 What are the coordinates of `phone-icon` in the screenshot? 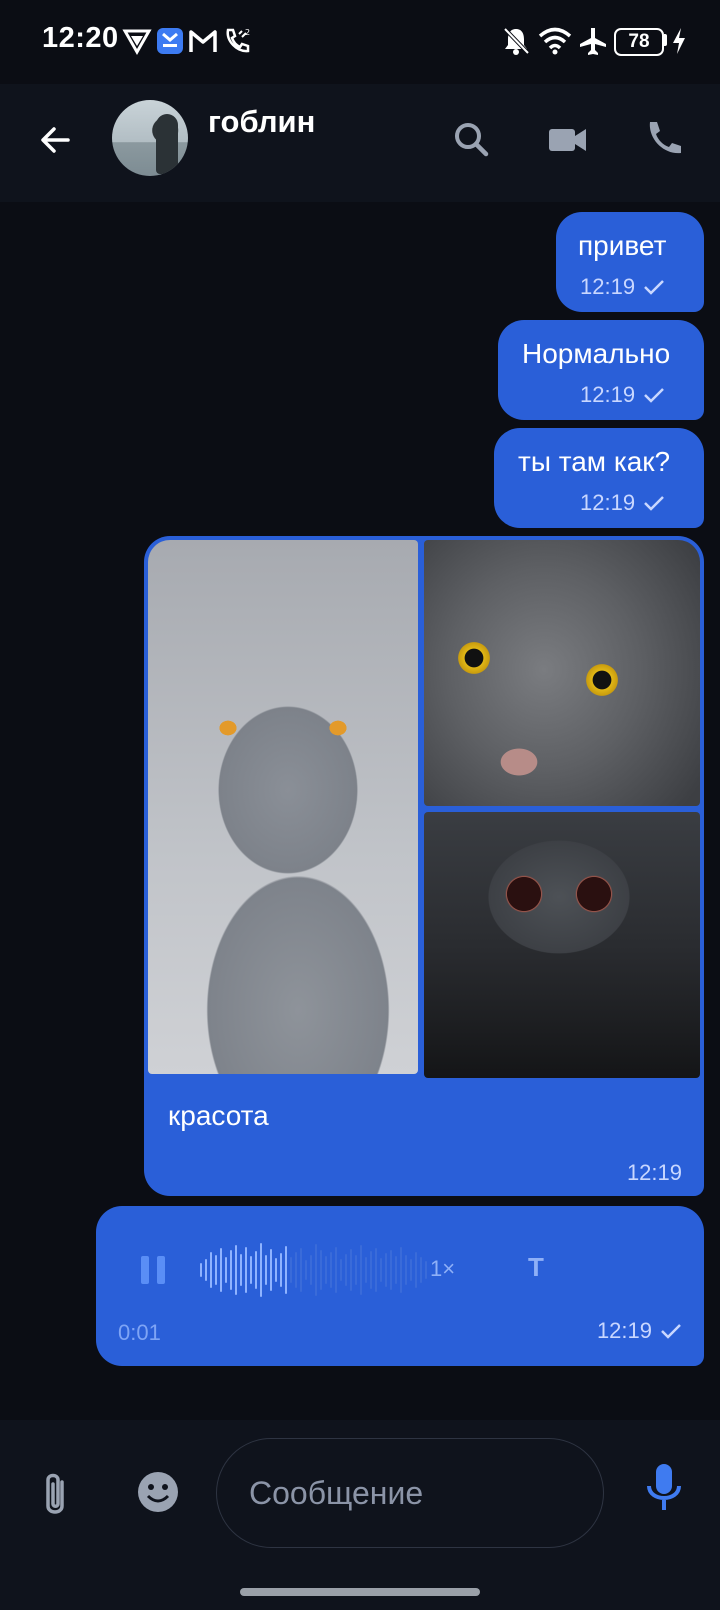 It's located at (664, 140).